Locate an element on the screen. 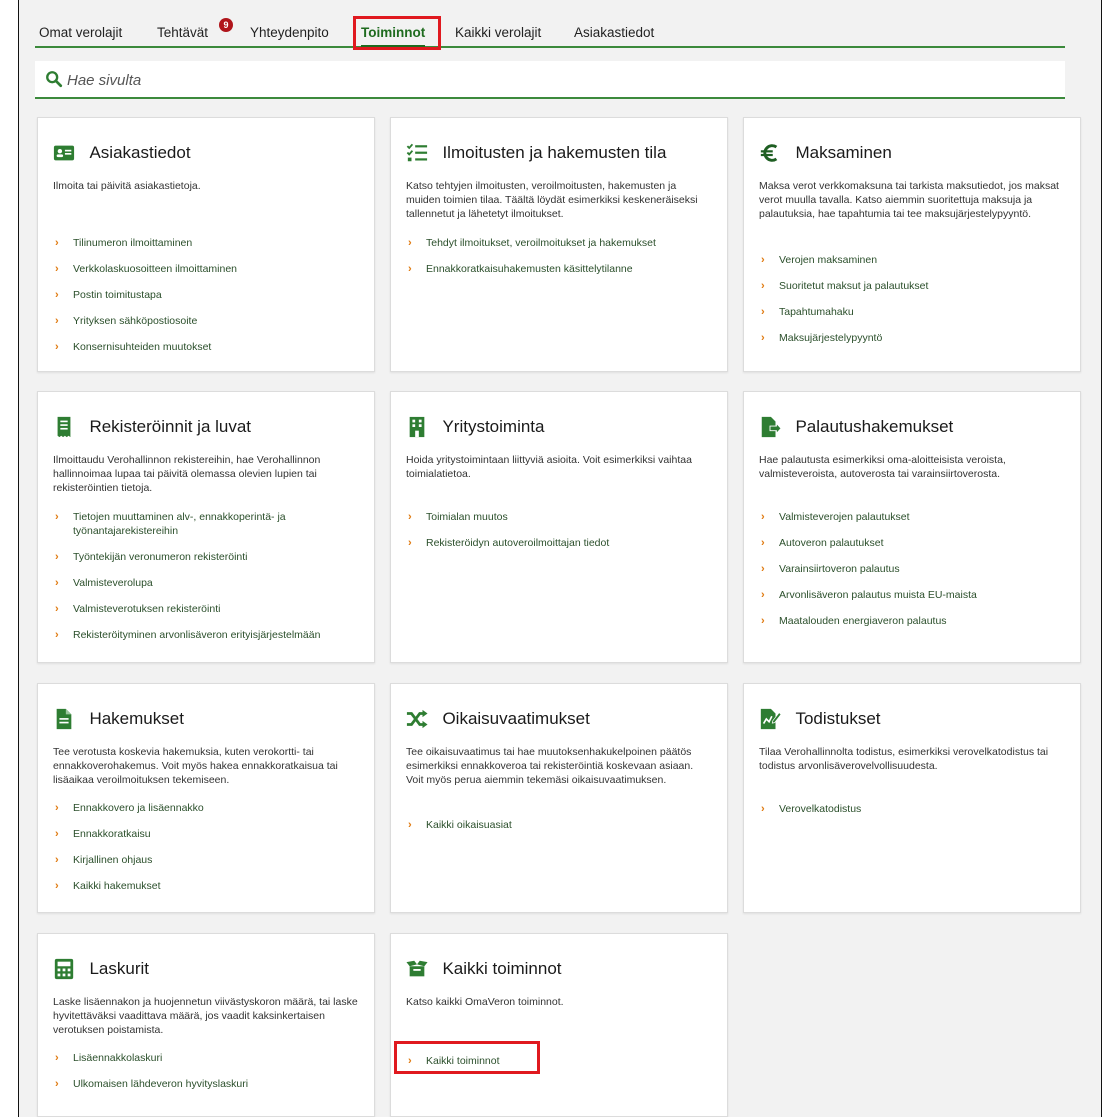 The height and width of the screenshot is (1117, 1107). page-search is located at coordinates (550, 80).